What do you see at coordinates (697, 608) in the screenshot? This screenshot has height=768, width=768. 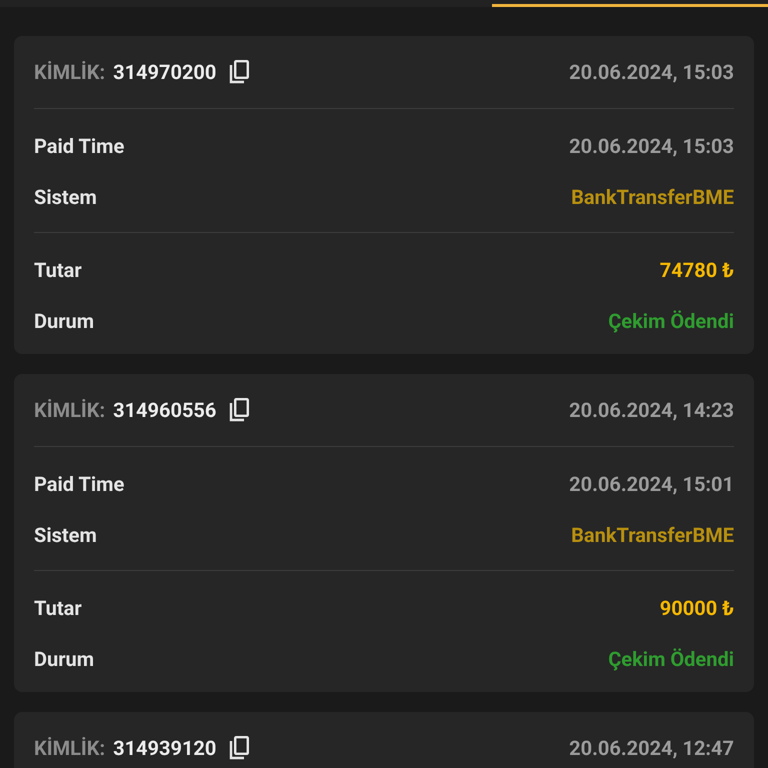 I see `amount-value: 90000 ₺` at bounding box center [697, 608].